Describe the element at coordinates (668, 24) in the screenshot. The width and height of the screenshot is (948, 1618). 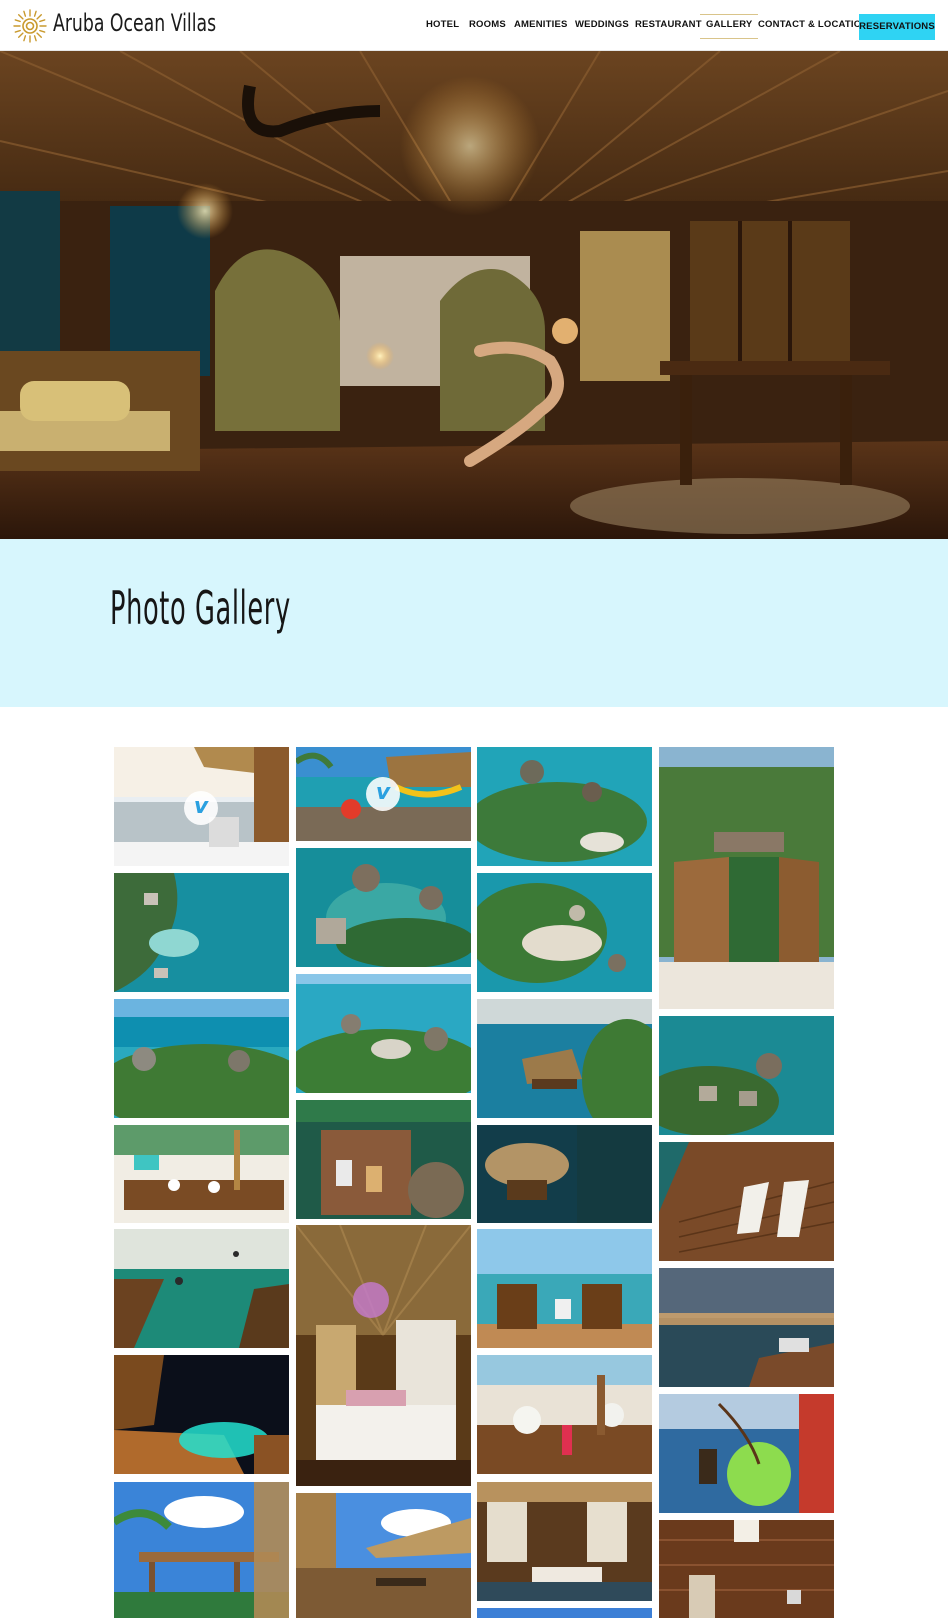
I see `nav-restaurant: RESTAURANT` at that location.